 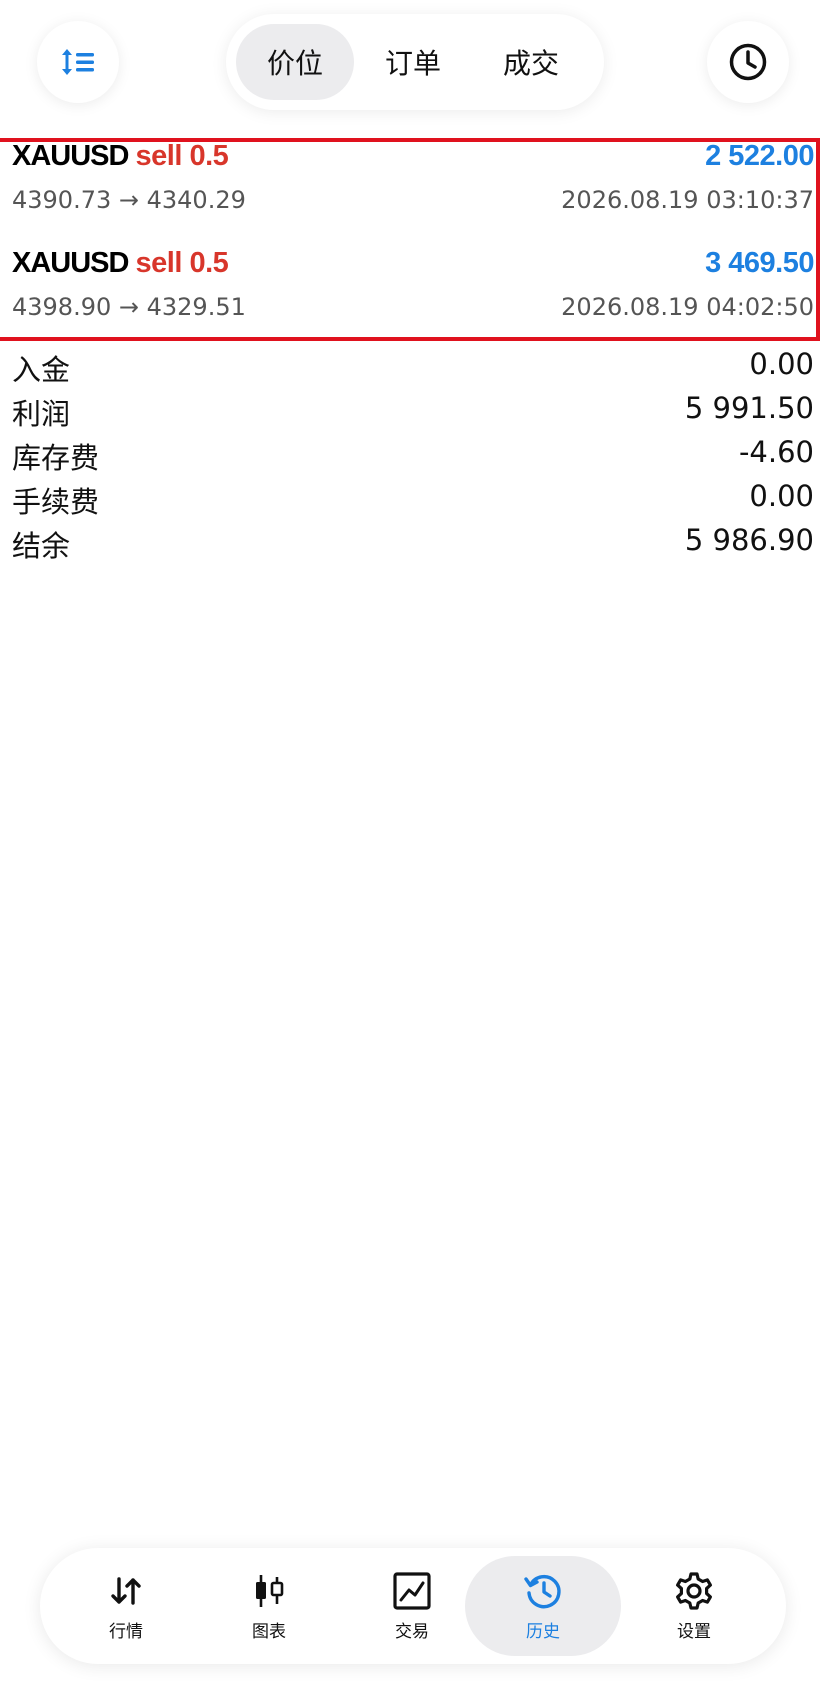 What do you see at coordinates (759, 156) in the screenshot?
I see `deal-profit: 2 522.00` at bounding box center [759, 156].